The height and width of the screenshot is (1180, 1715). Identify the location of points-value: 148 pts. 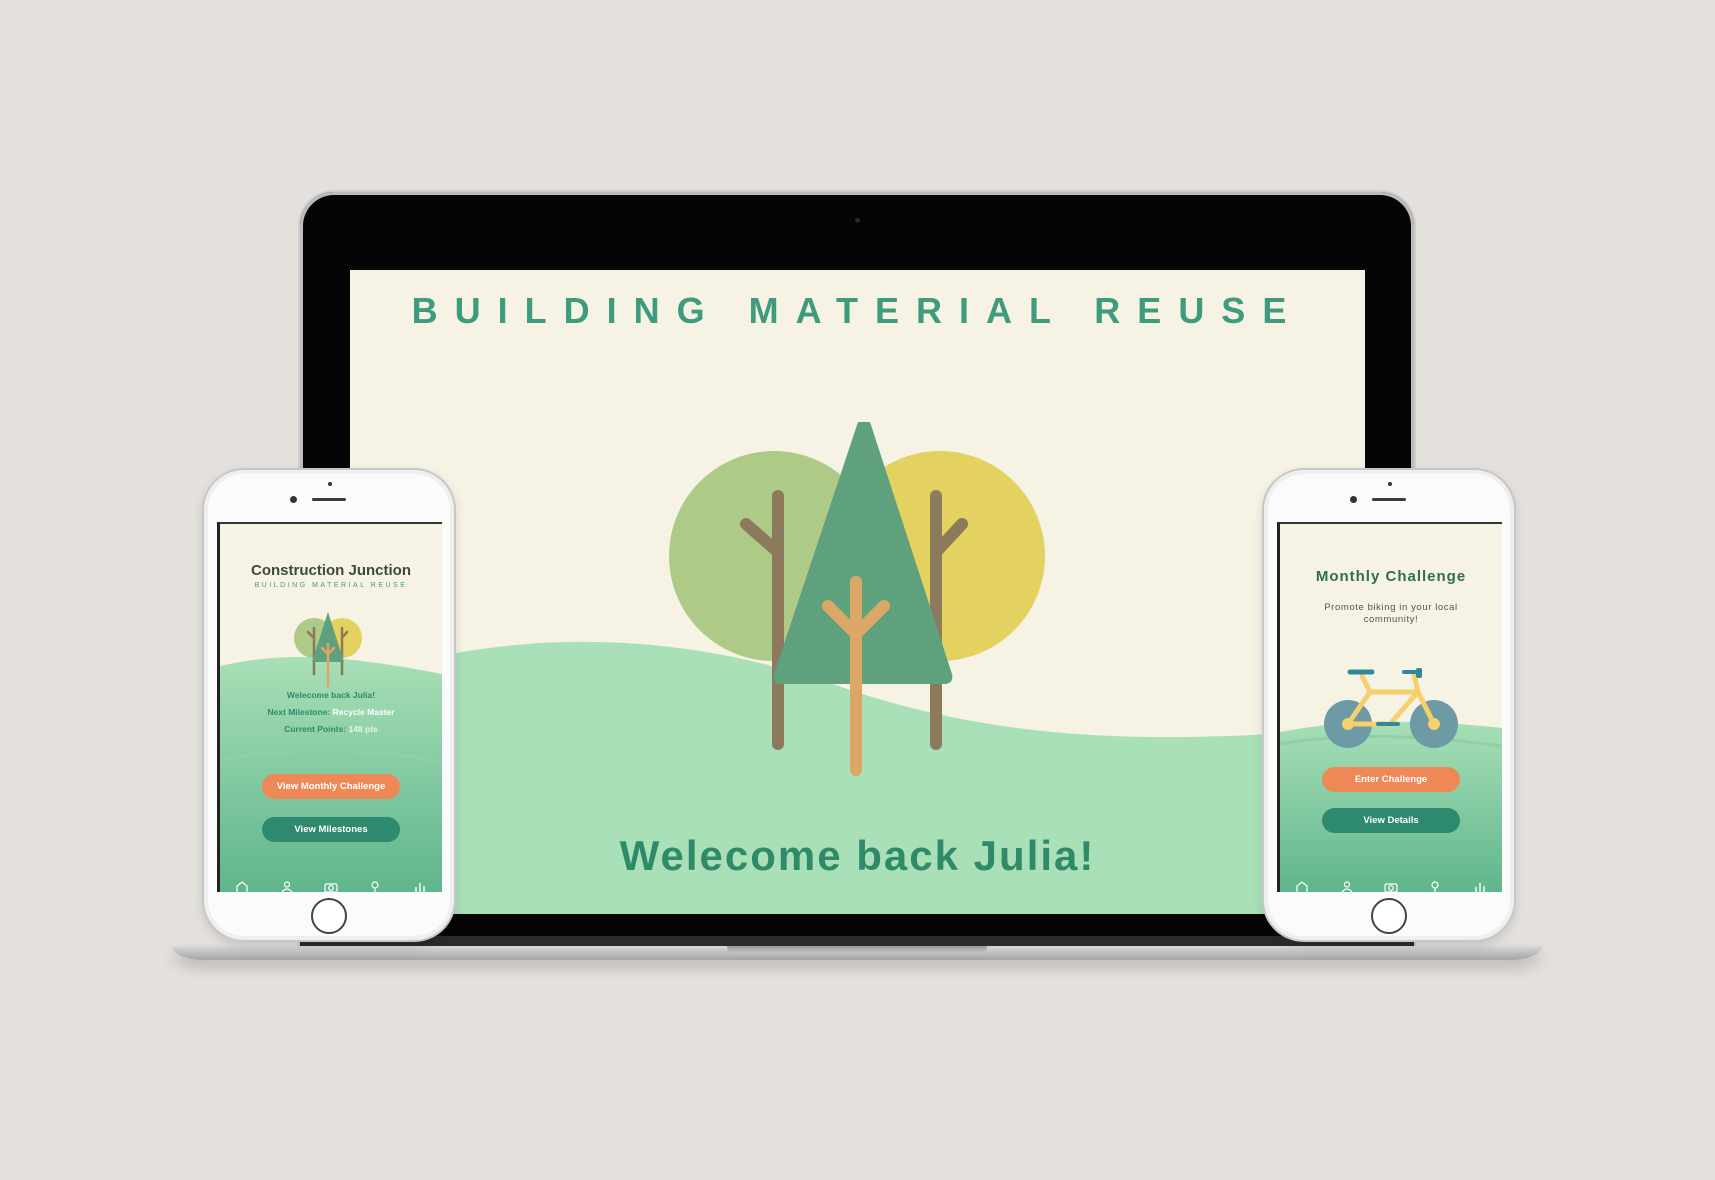
(363, 729).